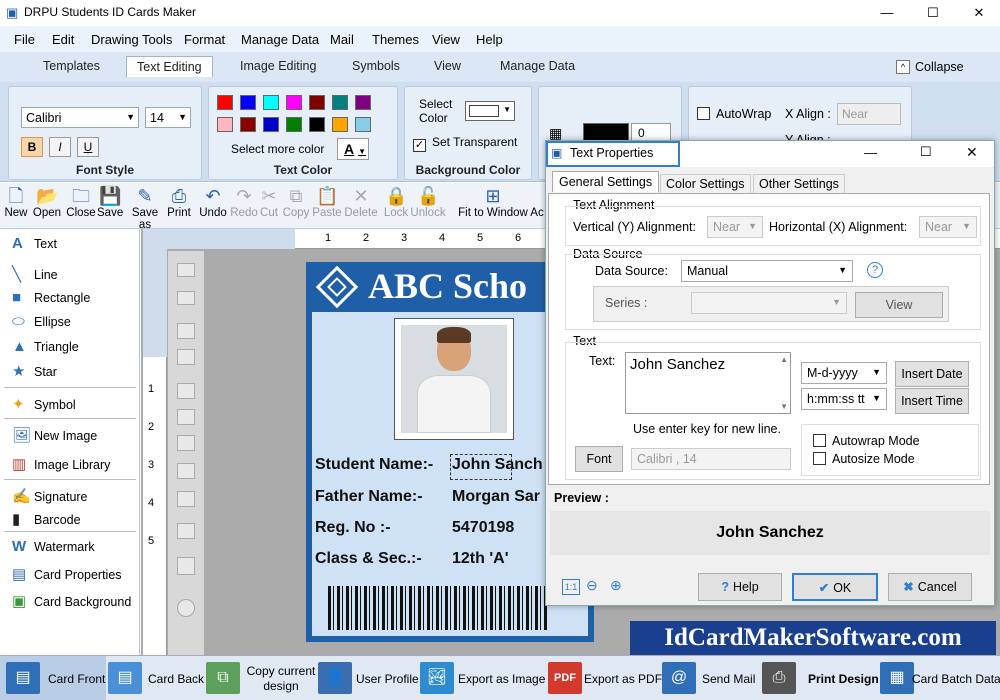 The image size is (1000, 700). Describe the element at coordinates (447, 286) in the screenshot. I see `school-name: ABC Scho` at that location.